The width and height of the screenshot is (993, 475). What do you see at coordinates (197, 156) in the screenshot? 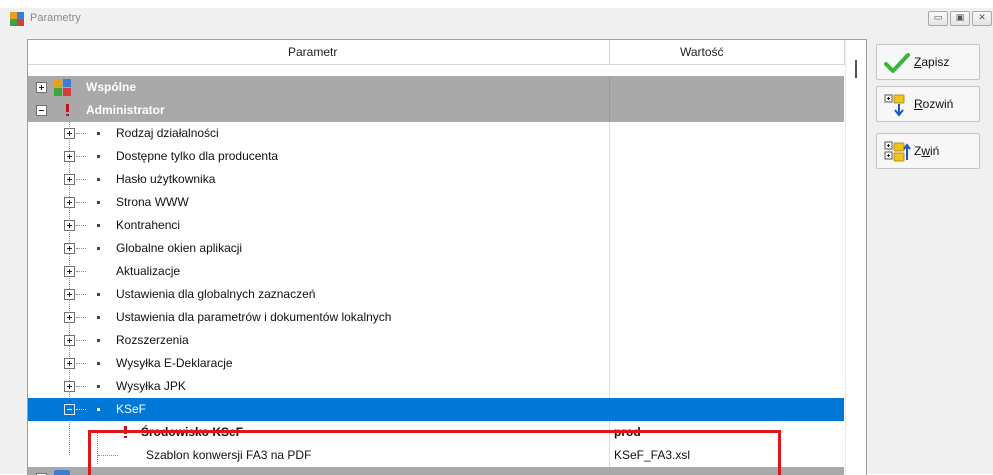
I see `row-label: Dostępne tylko dla producenta` at bounding box center [197, 156].